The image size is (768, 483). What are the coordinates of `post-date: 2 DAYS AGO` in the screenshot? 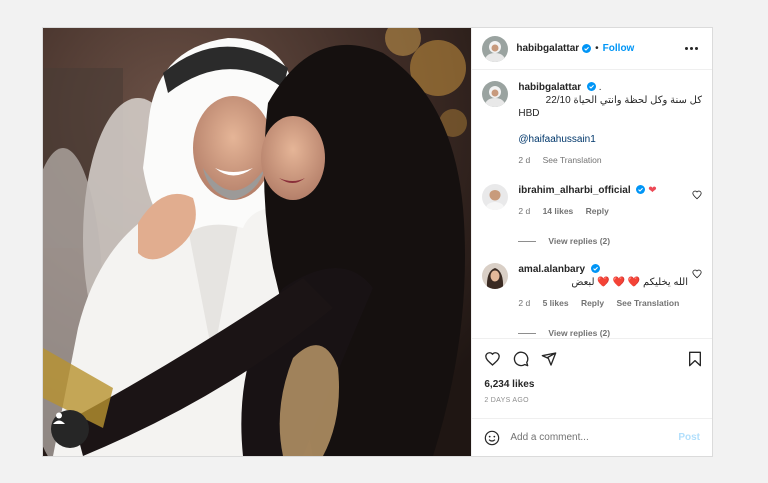 It's located at (506, 400).